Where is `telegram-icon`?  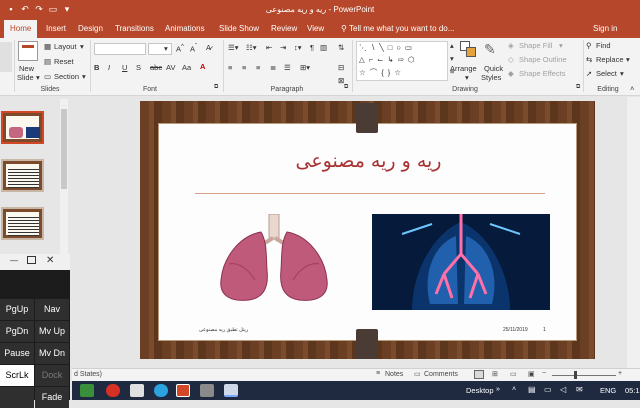
telegram-icon is located at coordinates (161, 390).